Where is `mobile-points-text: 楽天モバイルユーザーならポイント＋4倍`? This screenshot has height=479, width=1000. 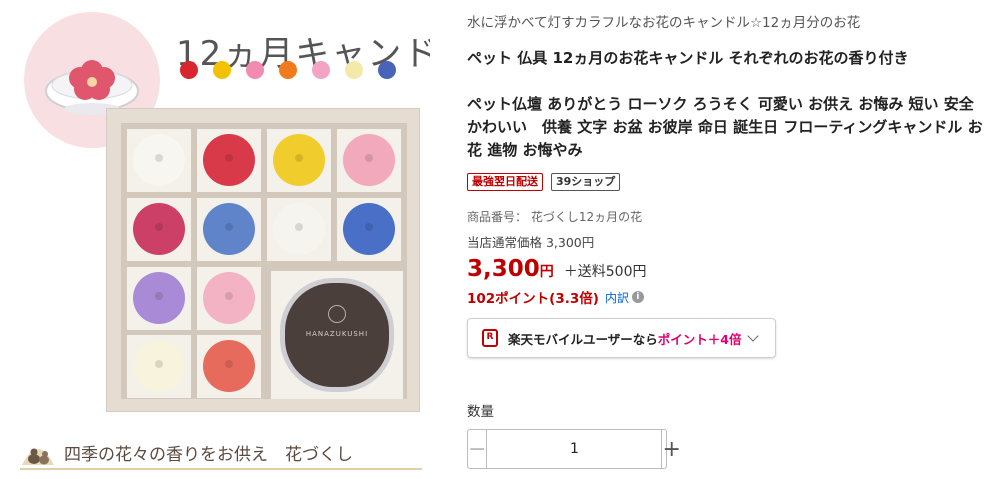
mobile-points-text: 楽天モバイルユーザーならポイント＋4倍 is located at coordinates (624, 338).